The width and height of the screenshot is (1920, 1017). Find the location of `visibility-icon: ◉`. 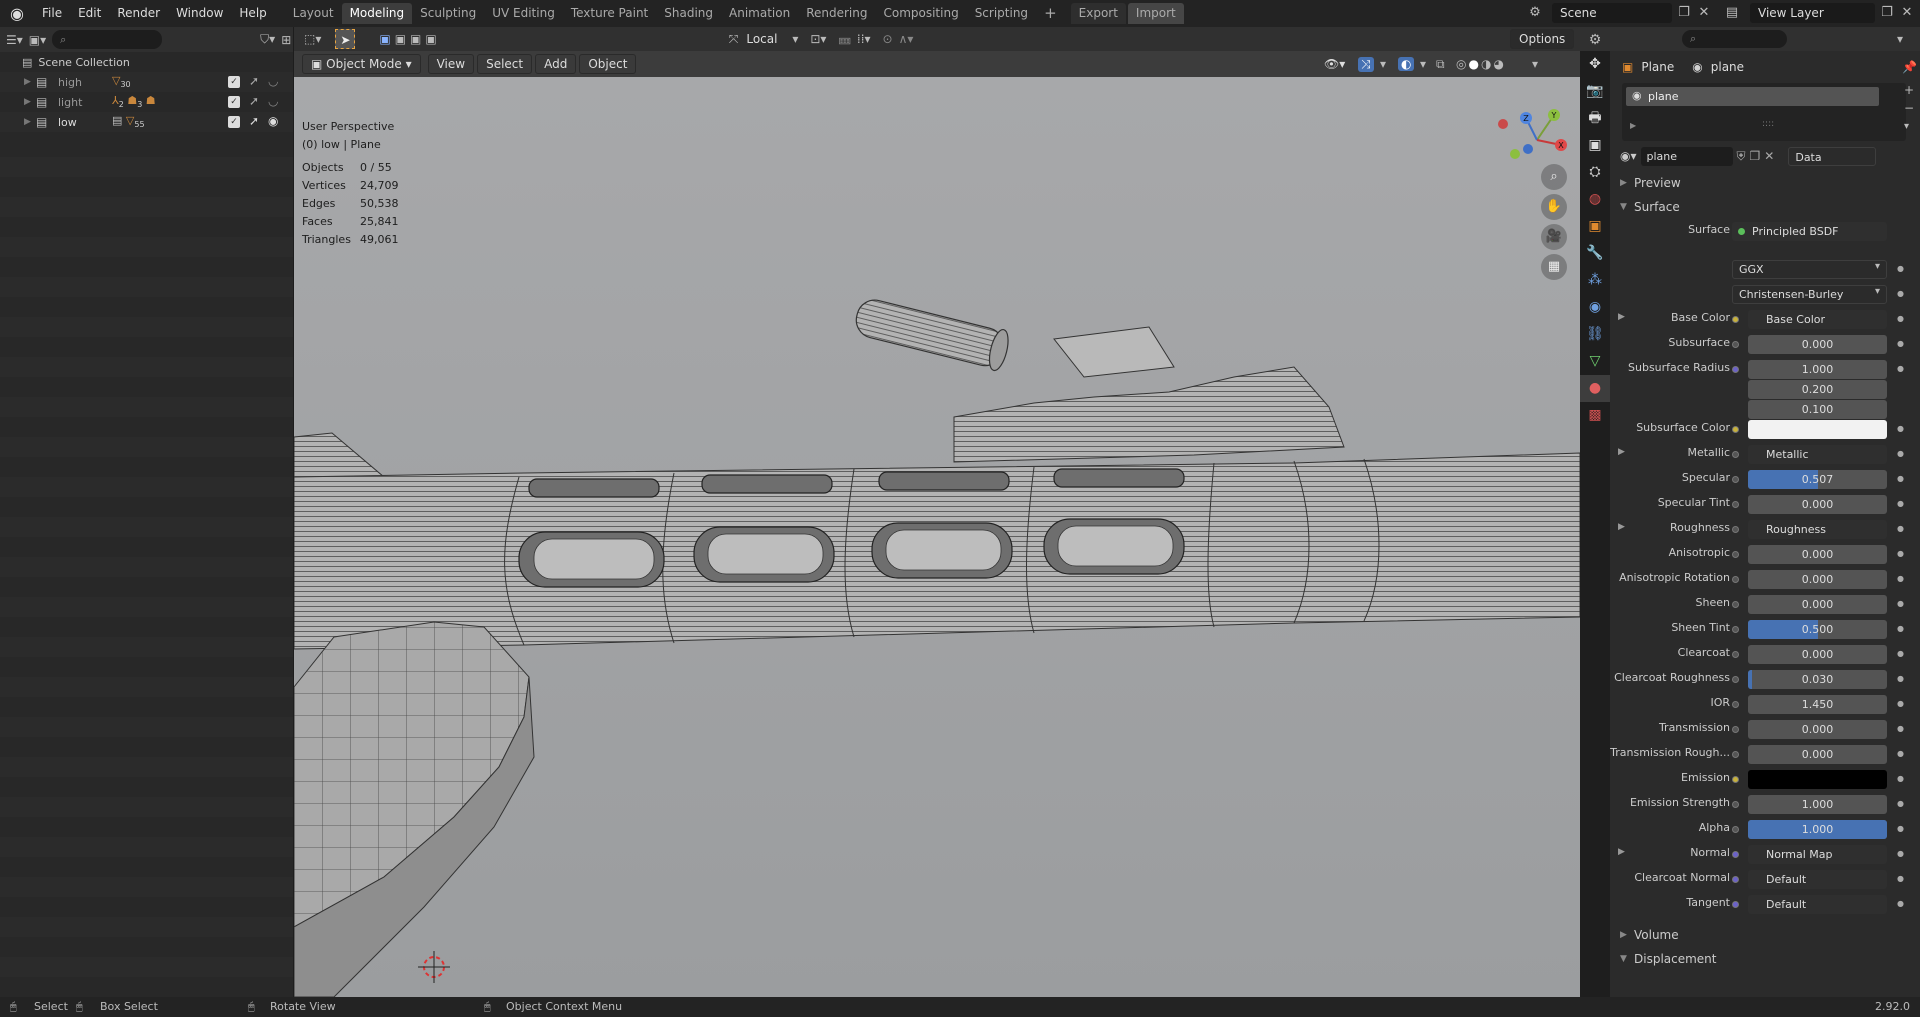

visibility-icon: ◉ is located at coordinates (273, 121).